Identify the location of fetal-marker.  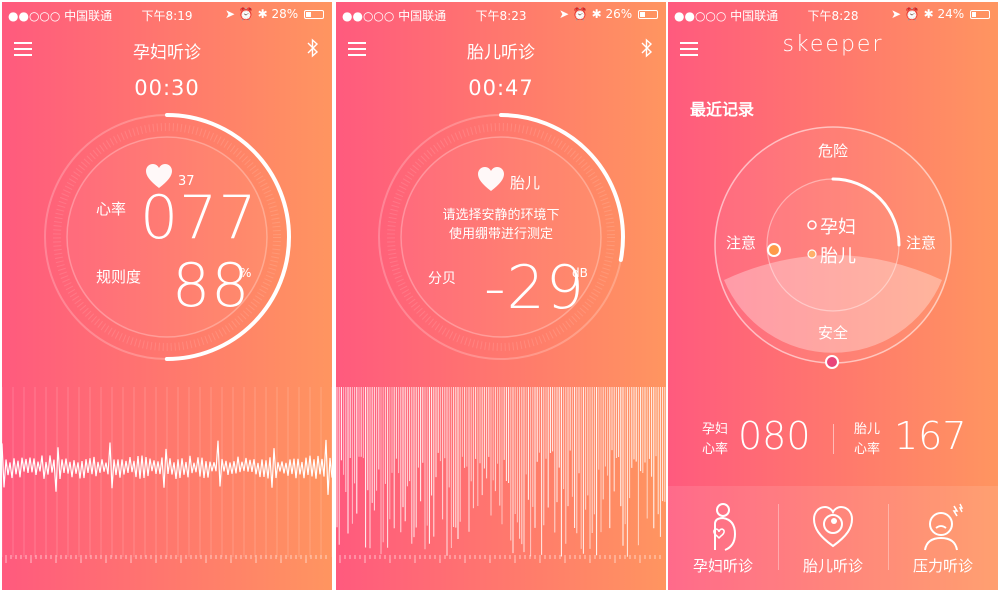
(832, 362).